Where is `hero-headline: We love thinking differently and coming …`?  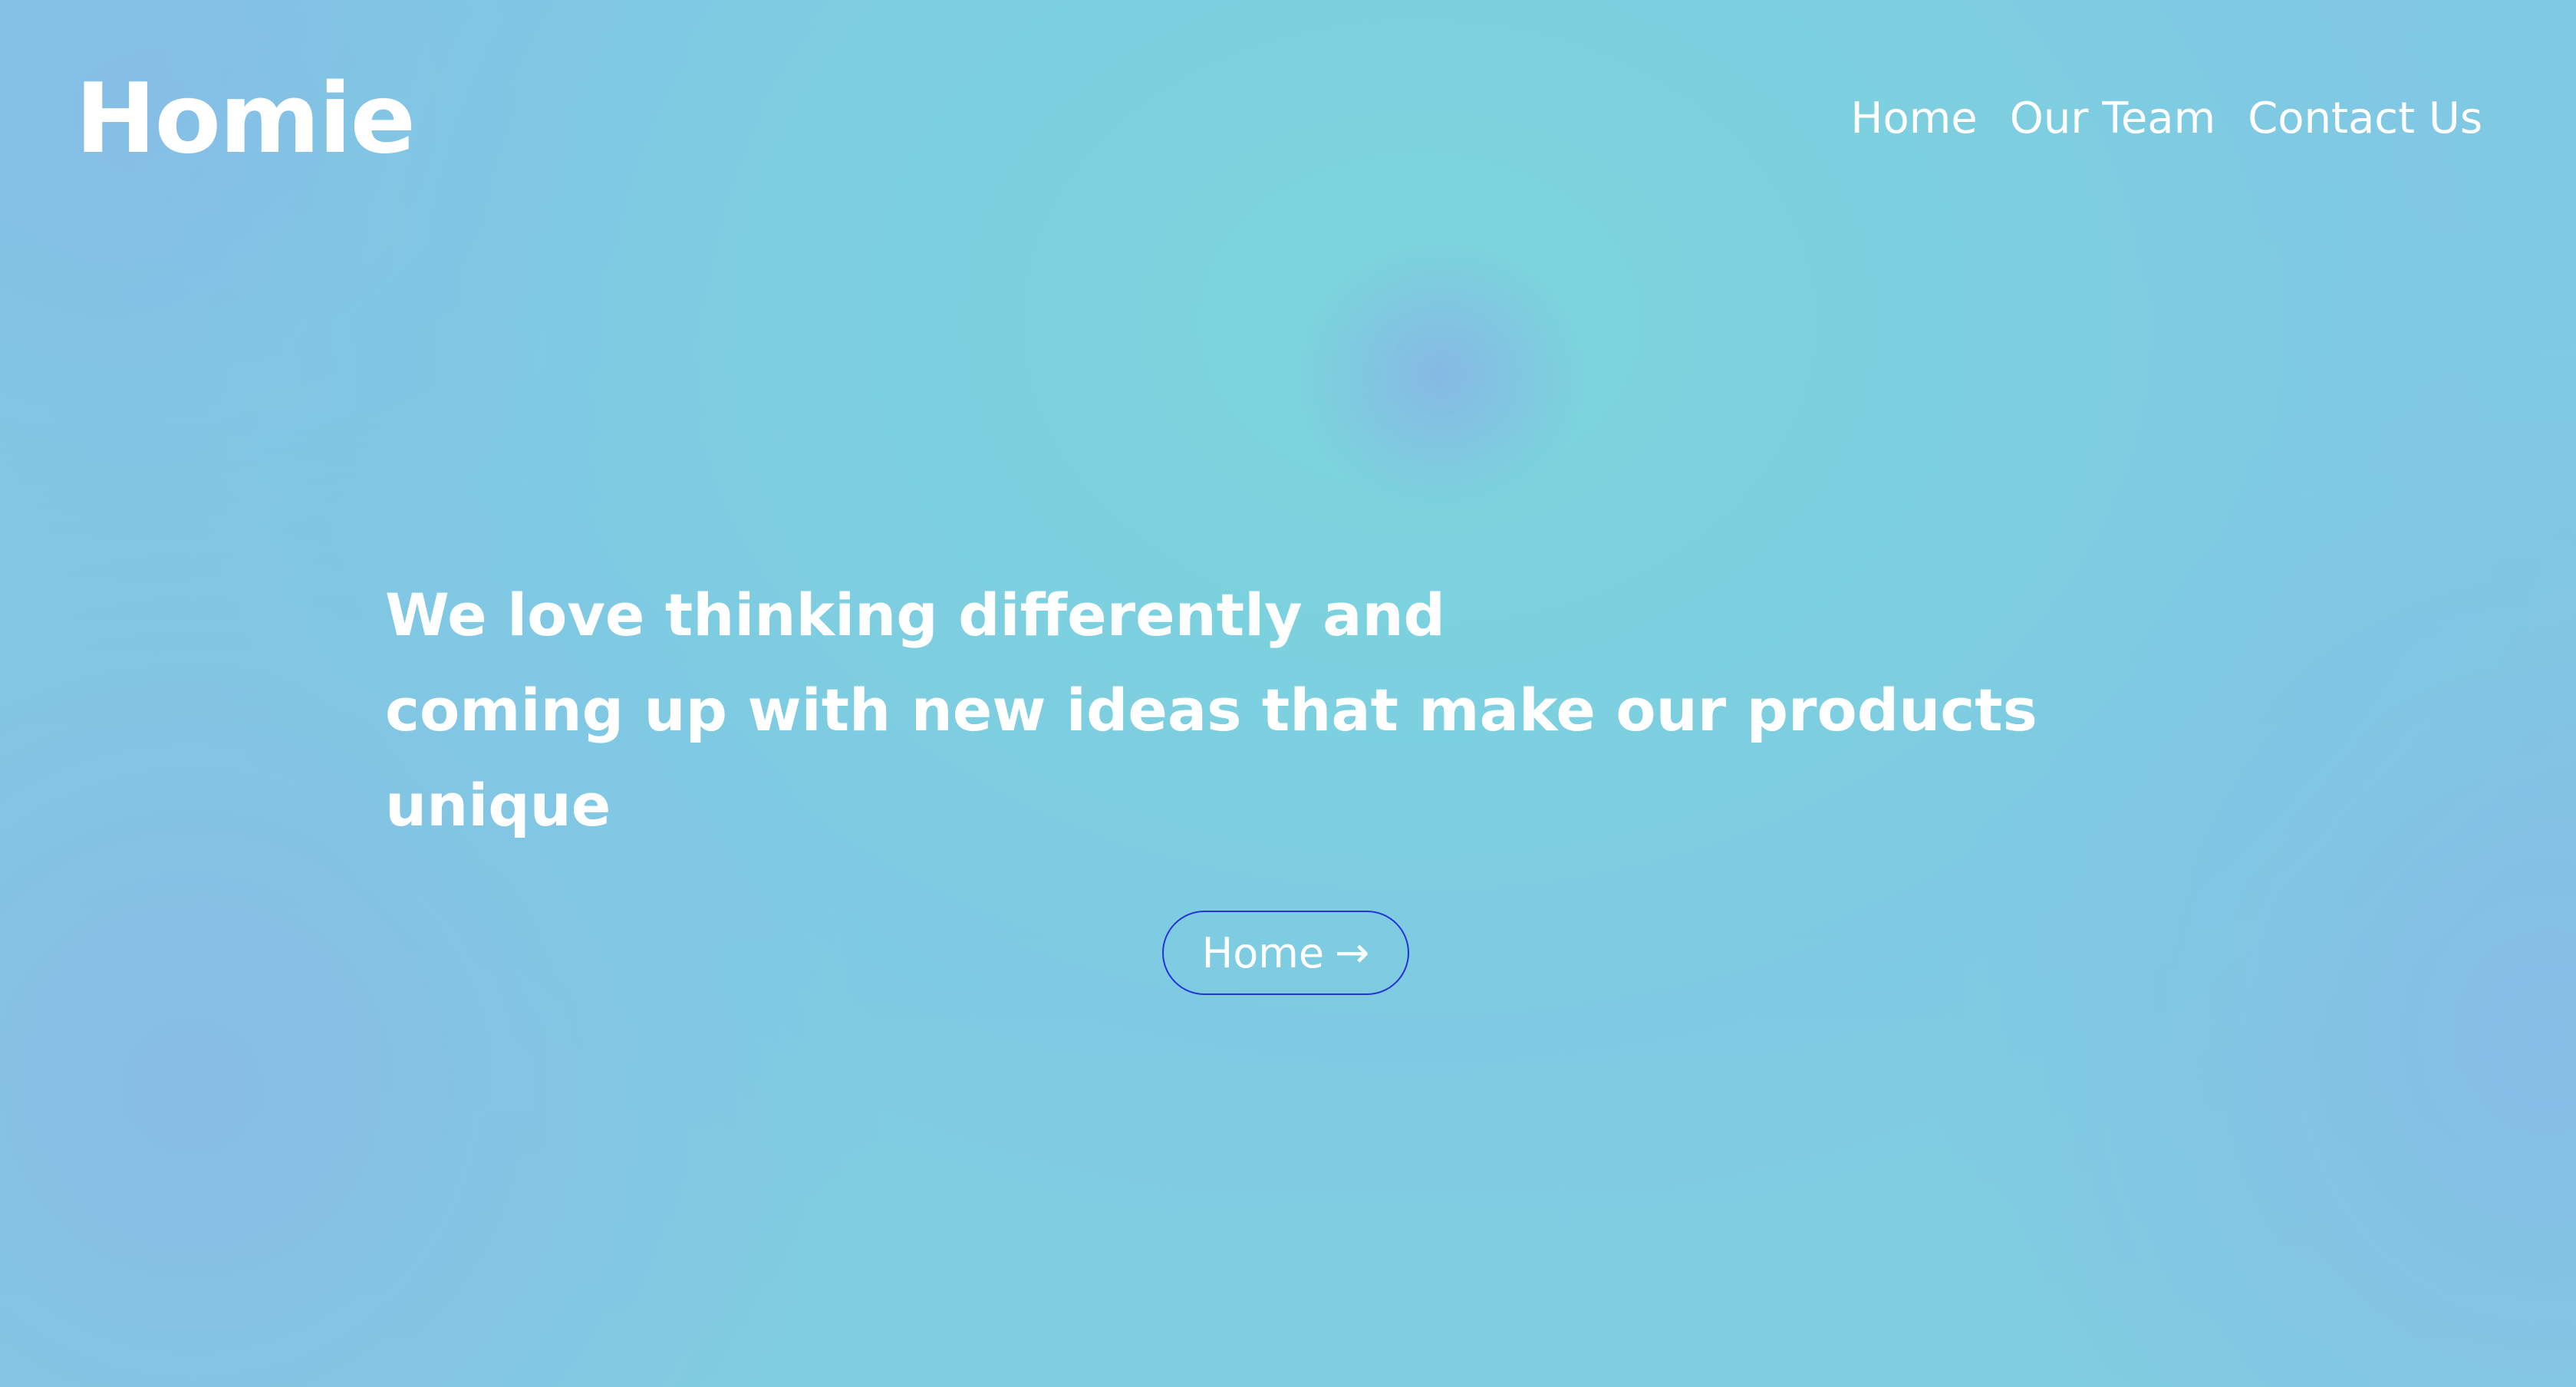
hero-headline: We love thinking differently and coming … is located at coordinates (1313, 710).